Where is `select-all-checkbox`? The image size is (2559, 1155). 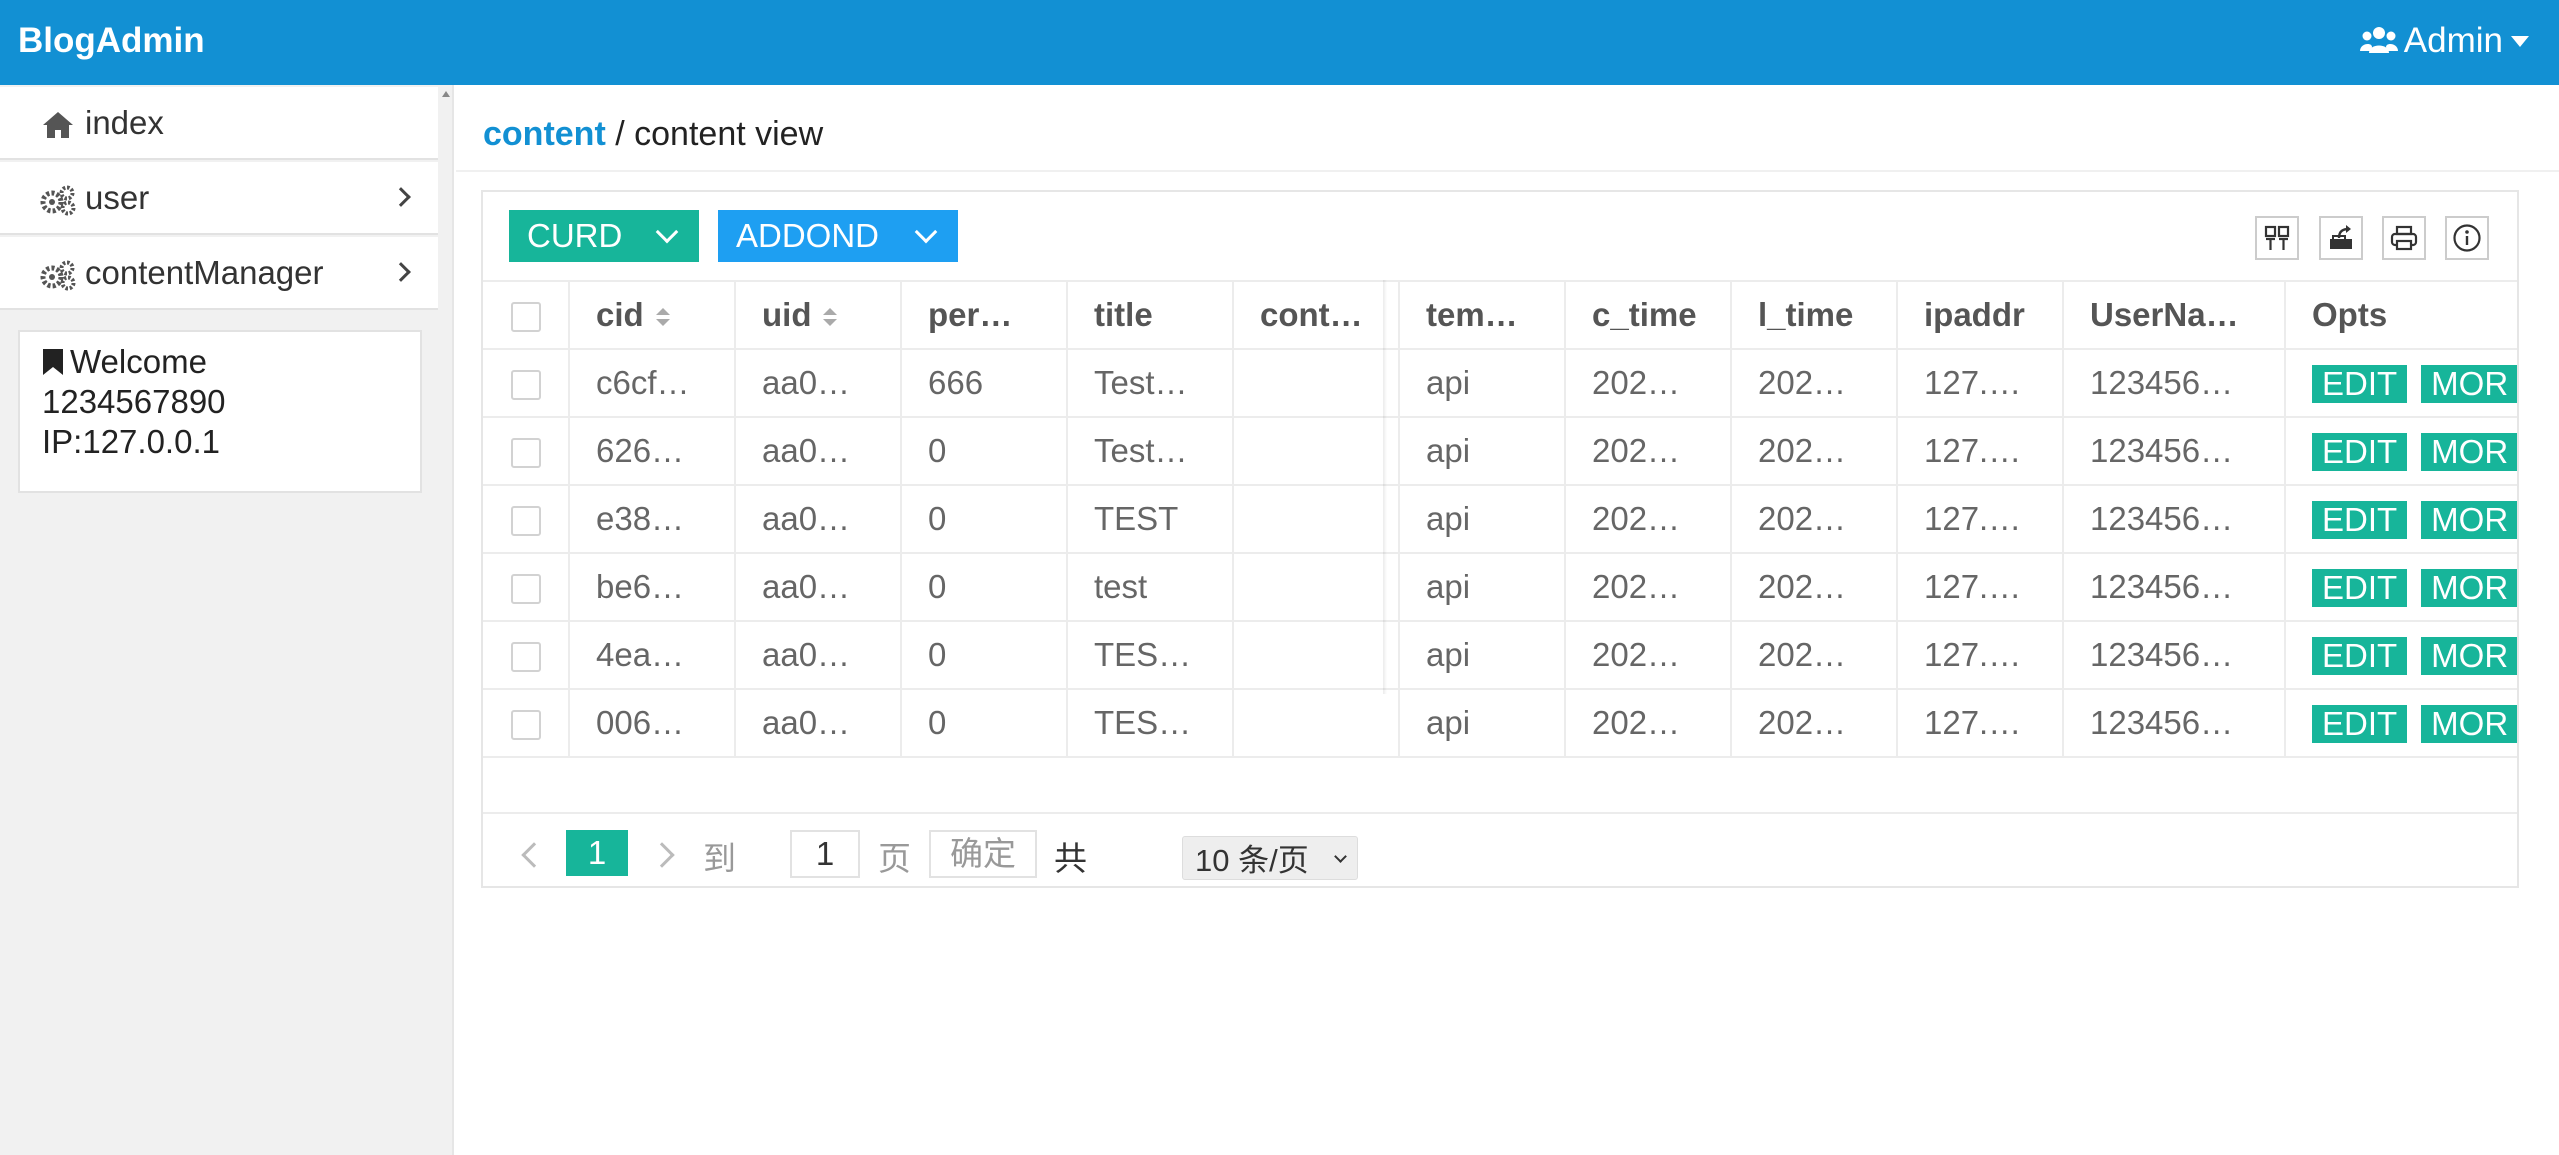
select-all-checkbox is located at coordinates (525, 317).